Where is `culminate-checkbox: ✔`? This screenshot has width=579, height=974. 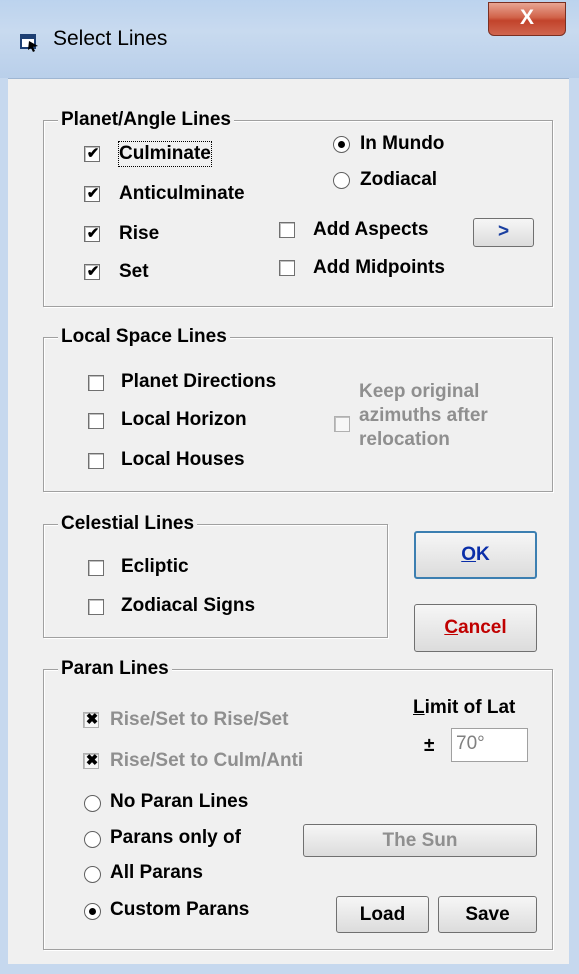 culminate-checkbox: ✔ is located at coordinates (92, 153).